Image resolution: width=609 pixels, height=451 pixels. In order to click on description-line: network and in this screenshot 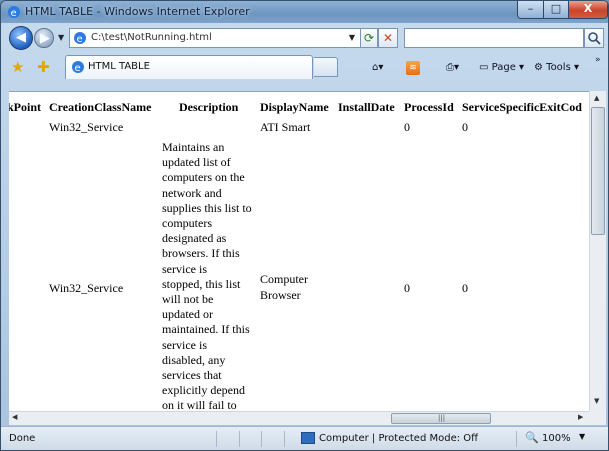, I will do `click(192, 192)`.